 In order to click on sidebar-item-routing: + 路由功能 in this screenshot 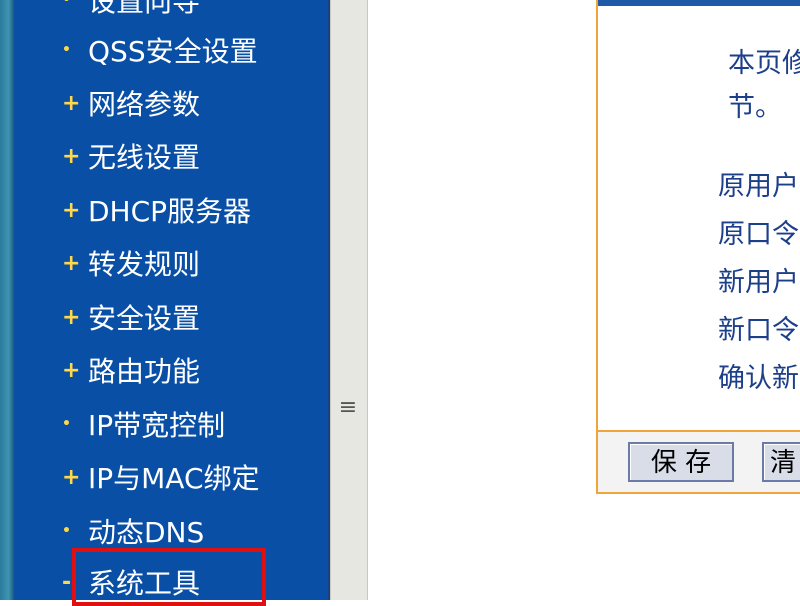, I will do `click(131, 370)`.